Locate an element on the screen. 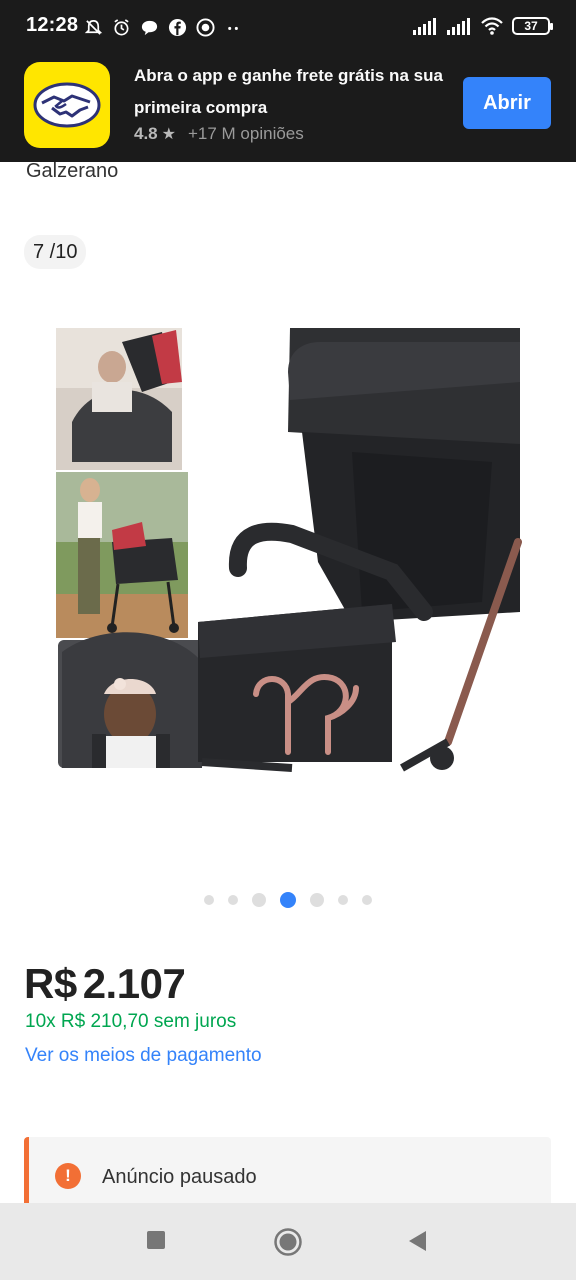 The width and height of the screenshot is (576, 1280). navigation-bar is located at coordinates (288, 1241).